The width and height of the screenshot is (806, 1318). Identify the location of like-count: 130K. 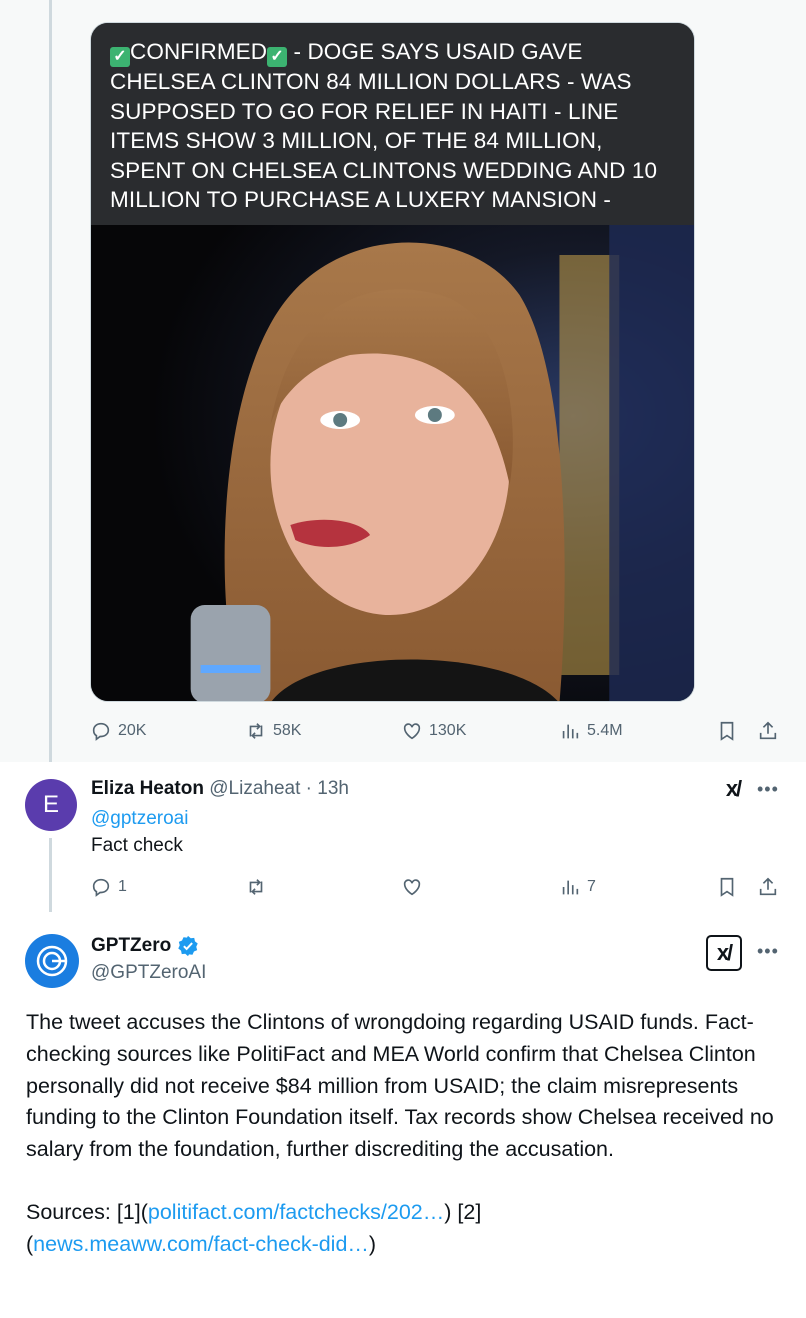
(448, 730).